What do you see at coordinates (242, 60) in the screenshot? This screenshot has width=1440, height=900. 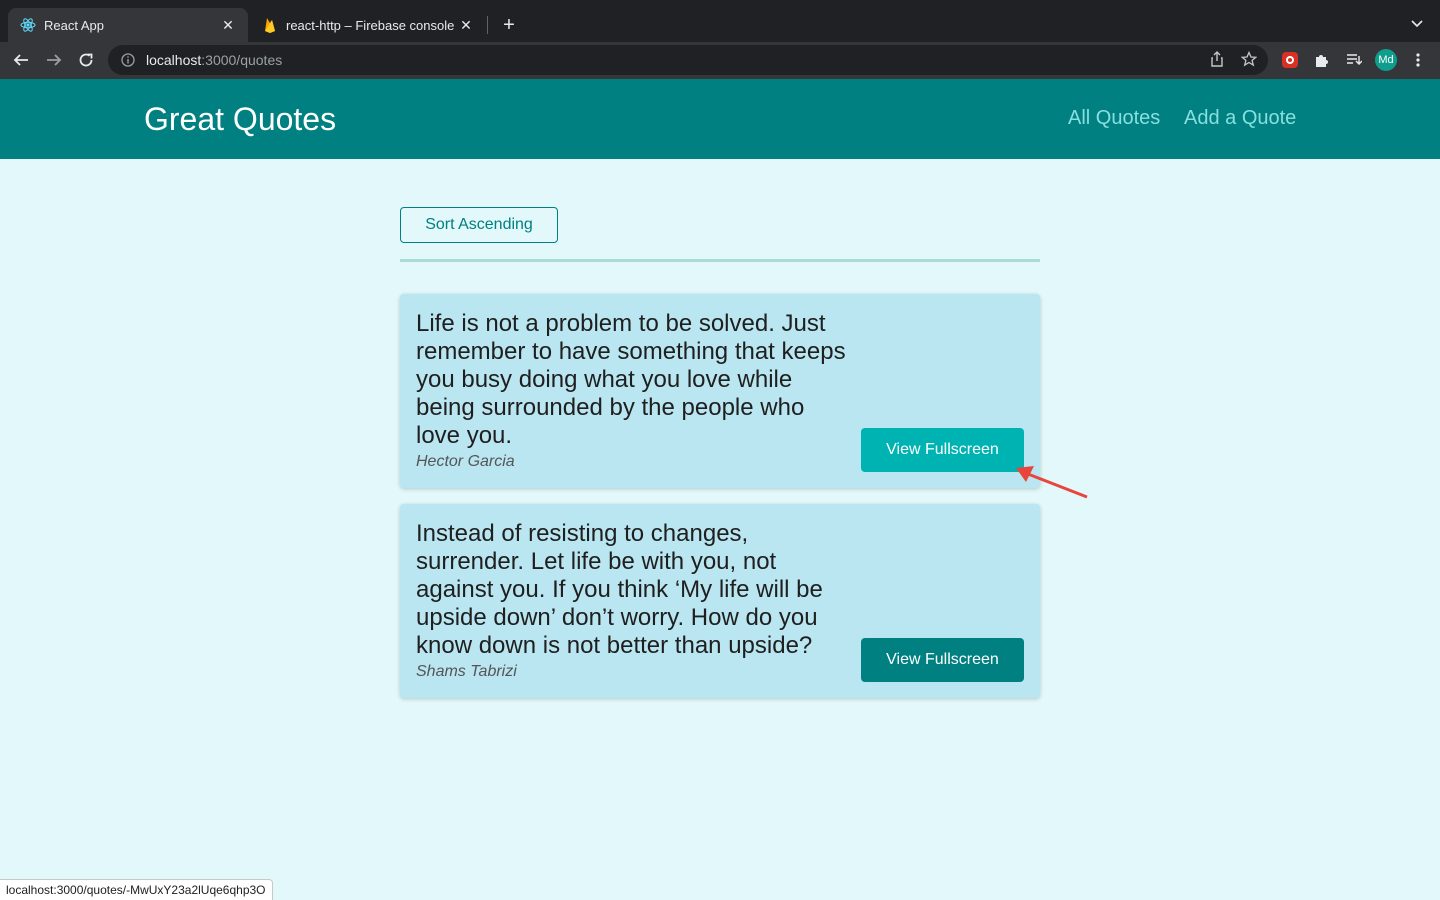 I see `url-path: :3000/quotes` at bounding box center [242, 60].